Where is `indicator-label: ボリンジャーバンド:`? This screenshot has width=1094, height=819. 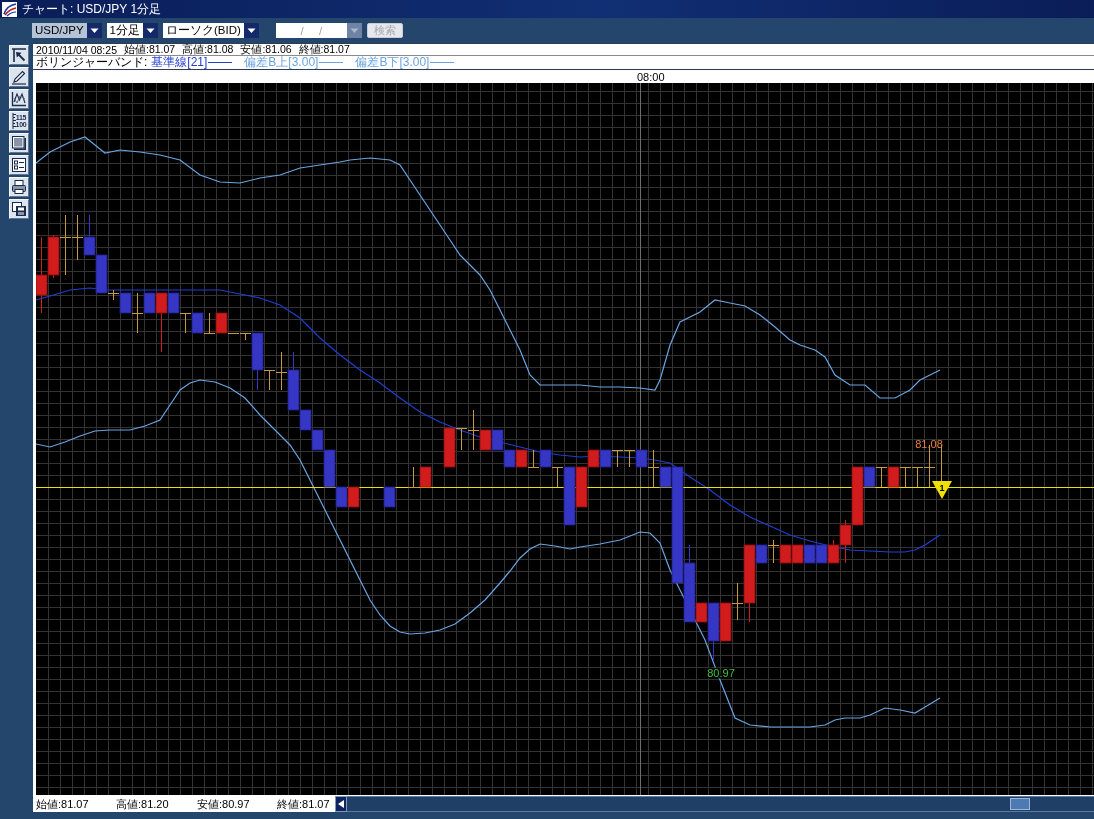 indicator-label: ボリンジャーバンド: is located at coordinates (92, 62).